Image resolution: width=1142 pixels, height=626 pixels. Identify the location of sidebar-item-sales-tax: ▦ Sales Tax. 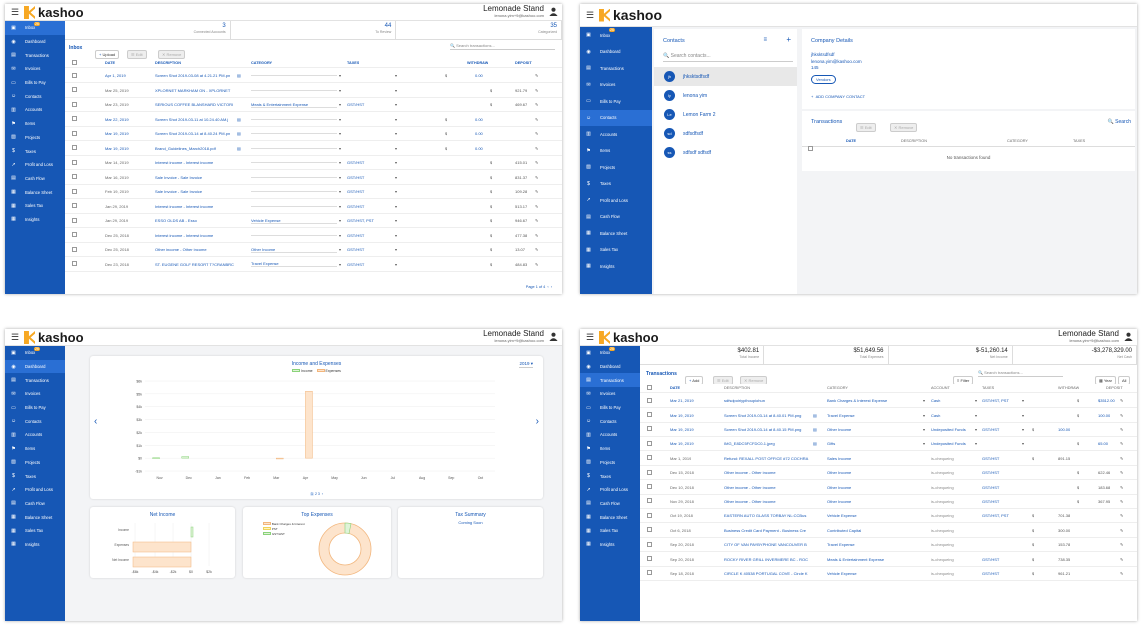
(35, 206).